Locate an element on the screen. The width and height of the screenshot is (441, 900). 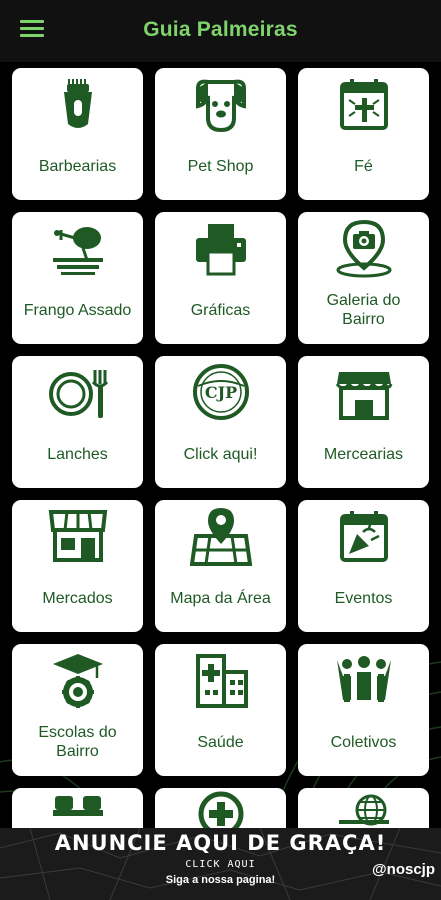
category-tile: Lanches is located at coordinates (77, 422).